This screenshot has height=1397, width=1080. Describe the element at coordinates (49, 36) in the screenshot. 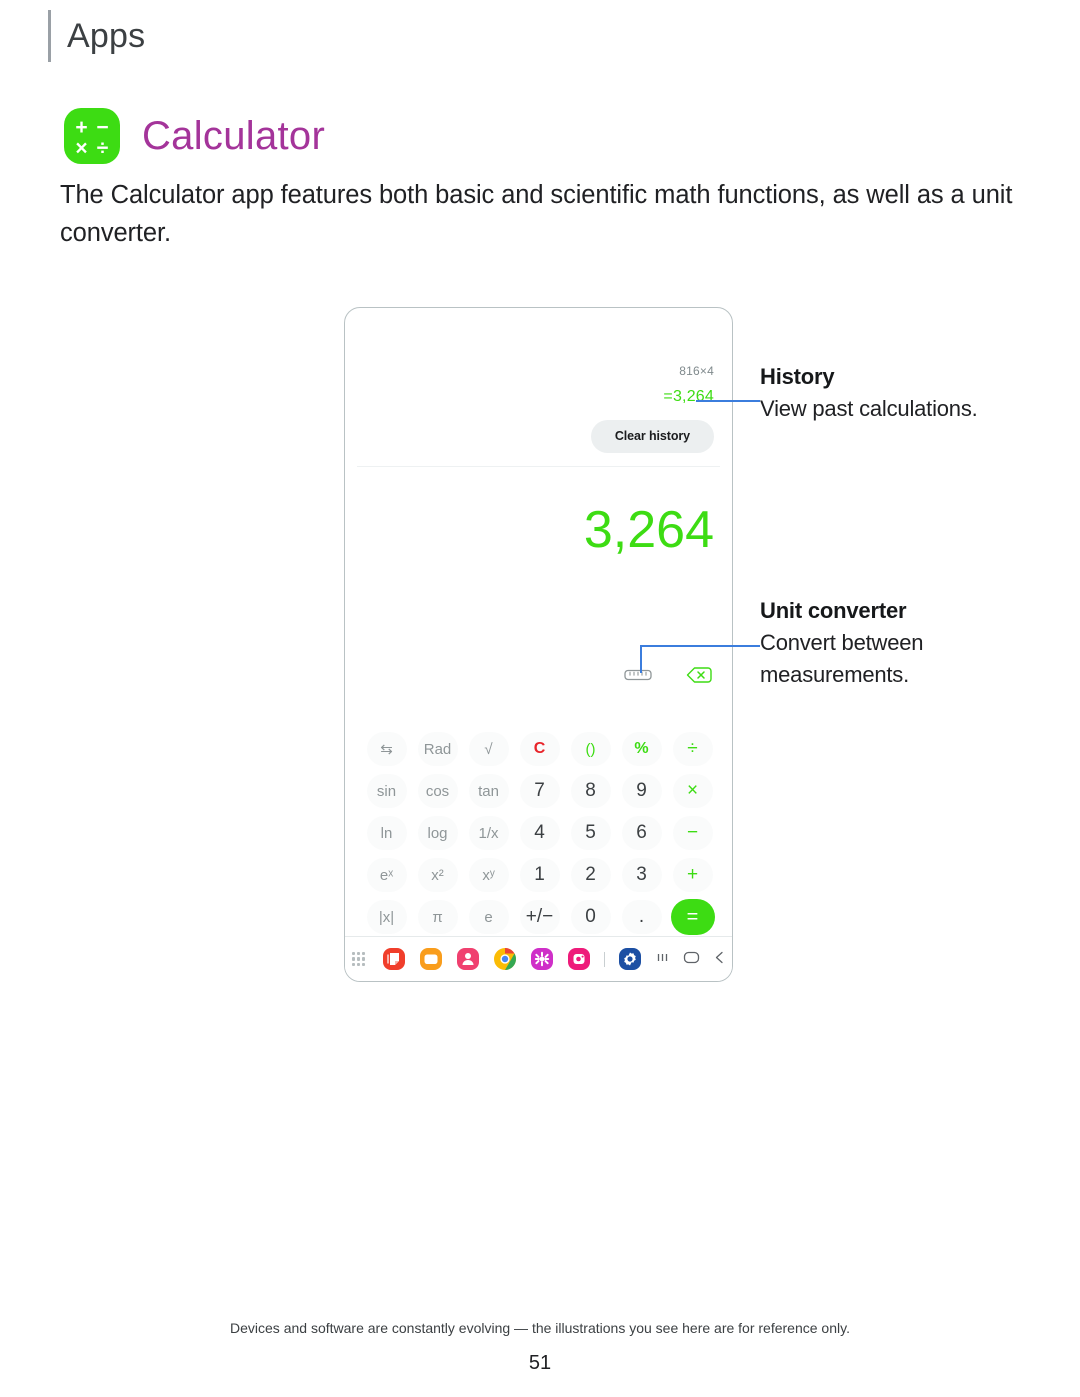

I see `header-accent-rule` at that location.